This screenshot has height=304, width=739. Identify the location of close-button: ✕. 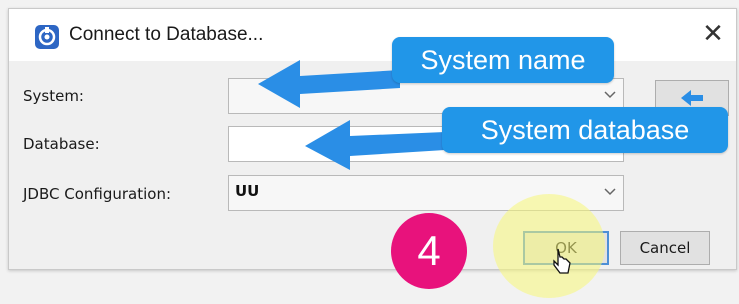
(713, 34).